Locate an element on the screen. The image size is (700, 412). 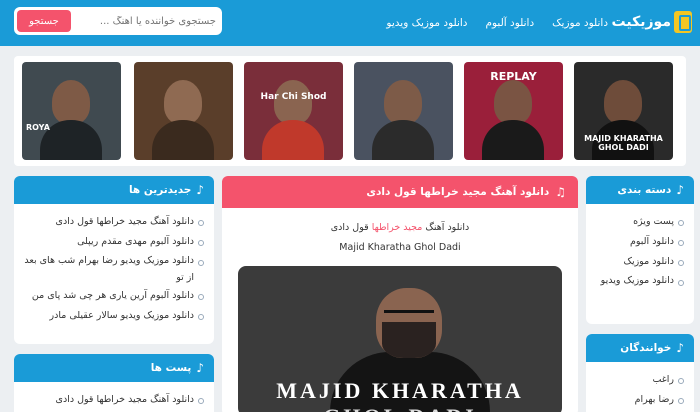
category-item: دانلود موزیک is located at coordinates (639, 262).